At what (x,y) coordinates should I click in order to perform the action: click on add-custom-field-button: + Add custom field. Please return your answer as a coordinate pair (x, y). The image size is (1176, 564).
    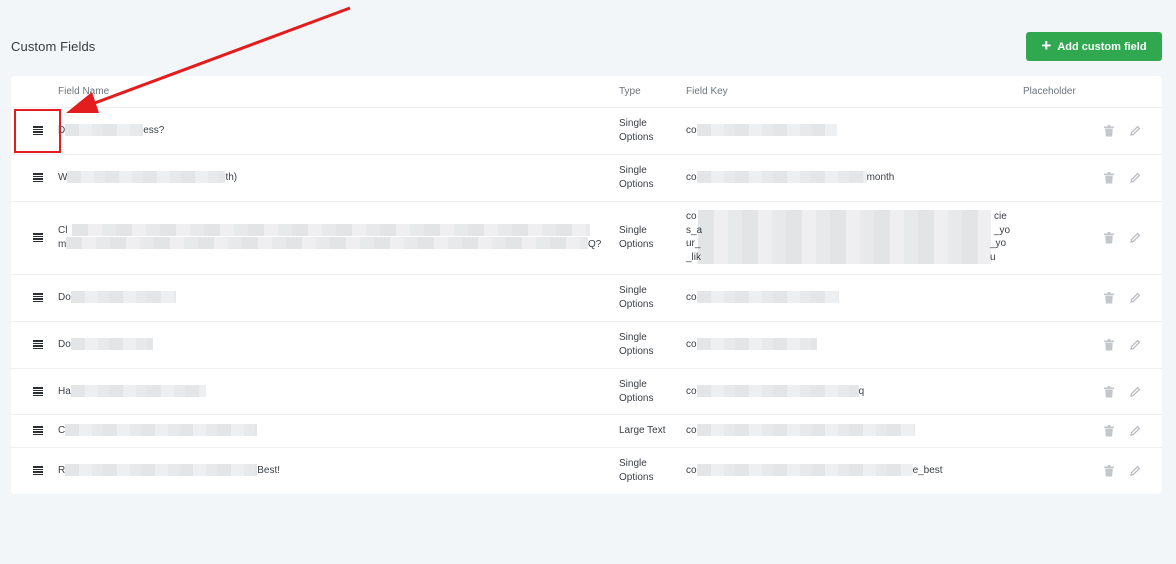
    Looking at the image, I should click on (1094, 46).